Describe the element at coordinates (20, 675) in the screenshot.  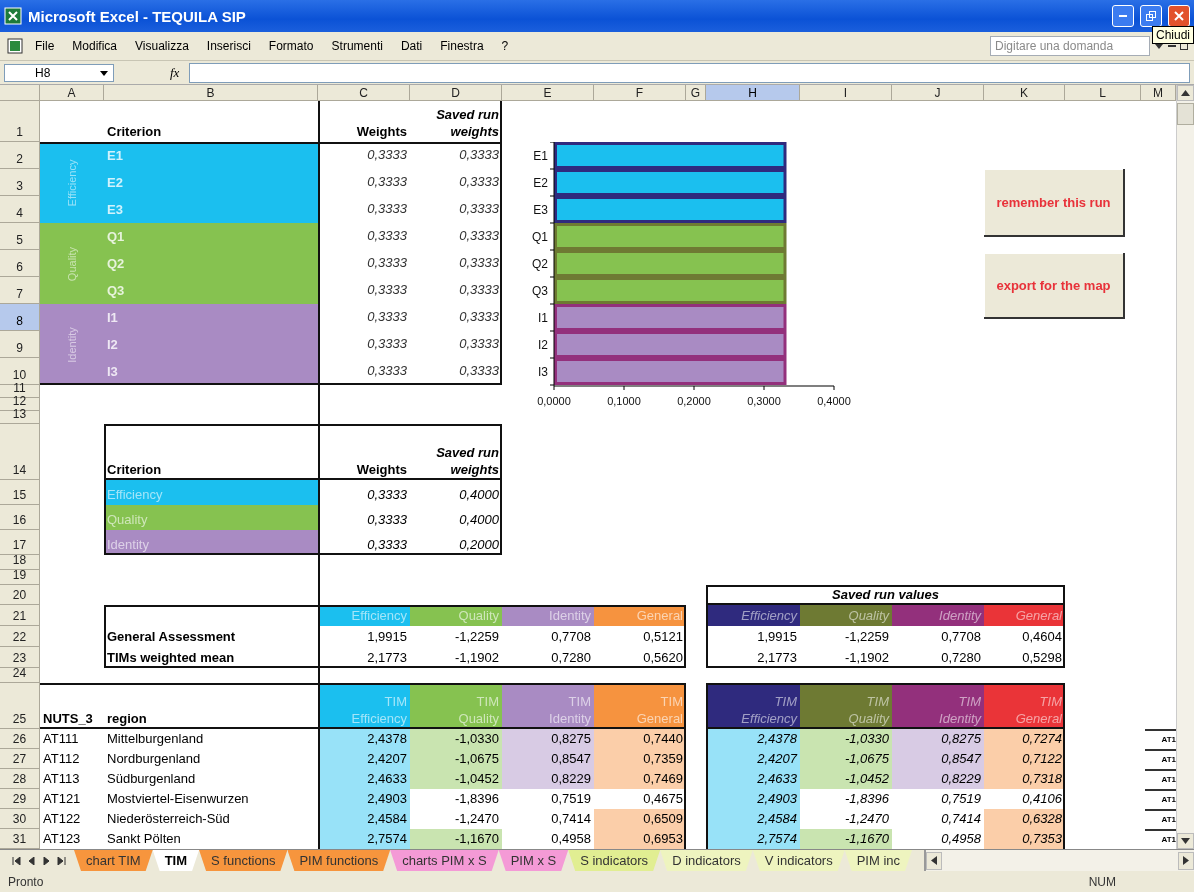
I see `row-header: 24` at that location.